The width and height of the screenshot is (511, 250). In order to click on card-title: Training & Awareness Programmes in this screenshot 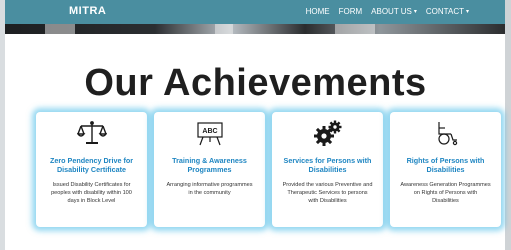, I will do `click(209, 165)`.